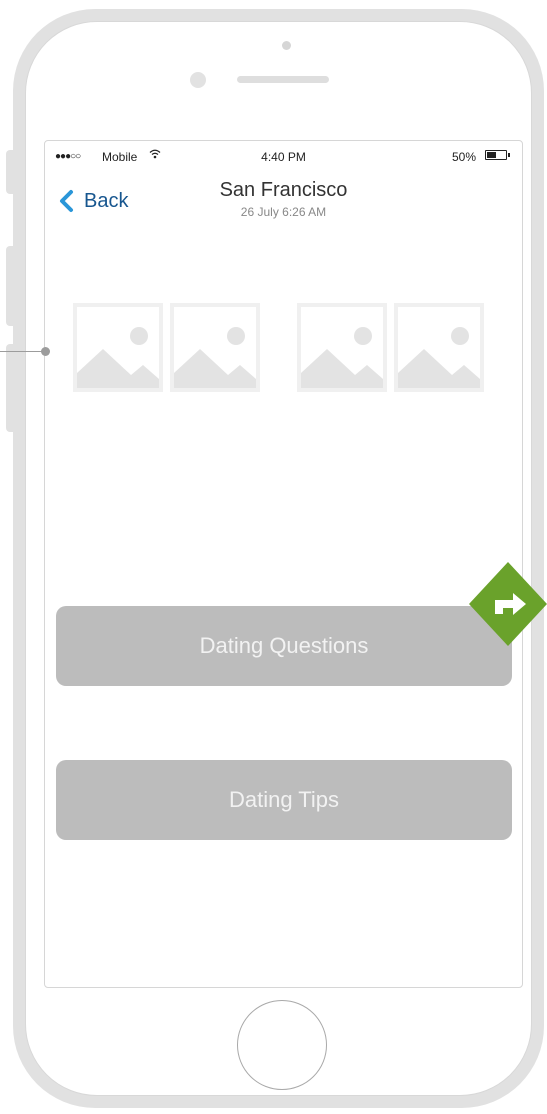  Describe the element at coordinates (282, 1045) in the screenshot. I see `home-button` at that location.